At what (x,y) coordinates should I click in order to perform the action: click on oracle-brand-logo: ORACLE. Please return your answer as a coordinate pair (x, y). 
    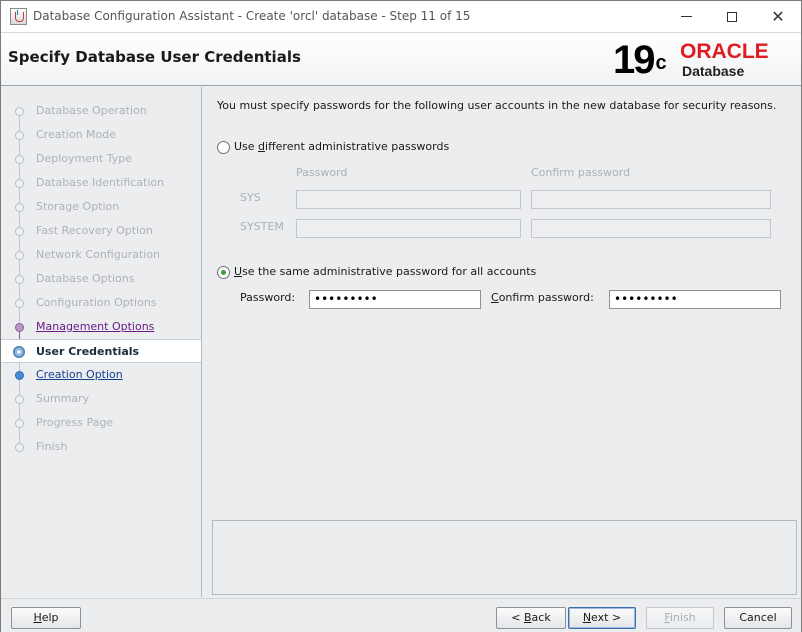
    Looking at the image, I should click on (724, 51).